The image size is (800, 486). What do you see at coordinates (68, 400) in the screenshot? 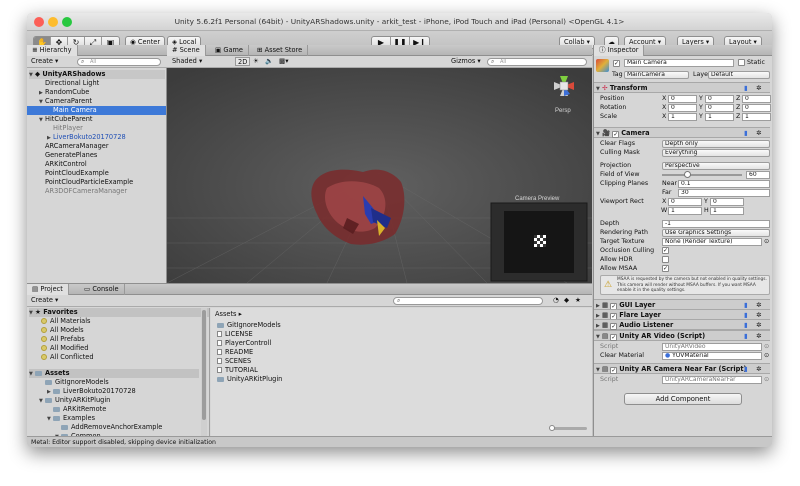
I see `asset-tree-item: ▼ UnityARKitPlugin` at bounding box center [68, 400].